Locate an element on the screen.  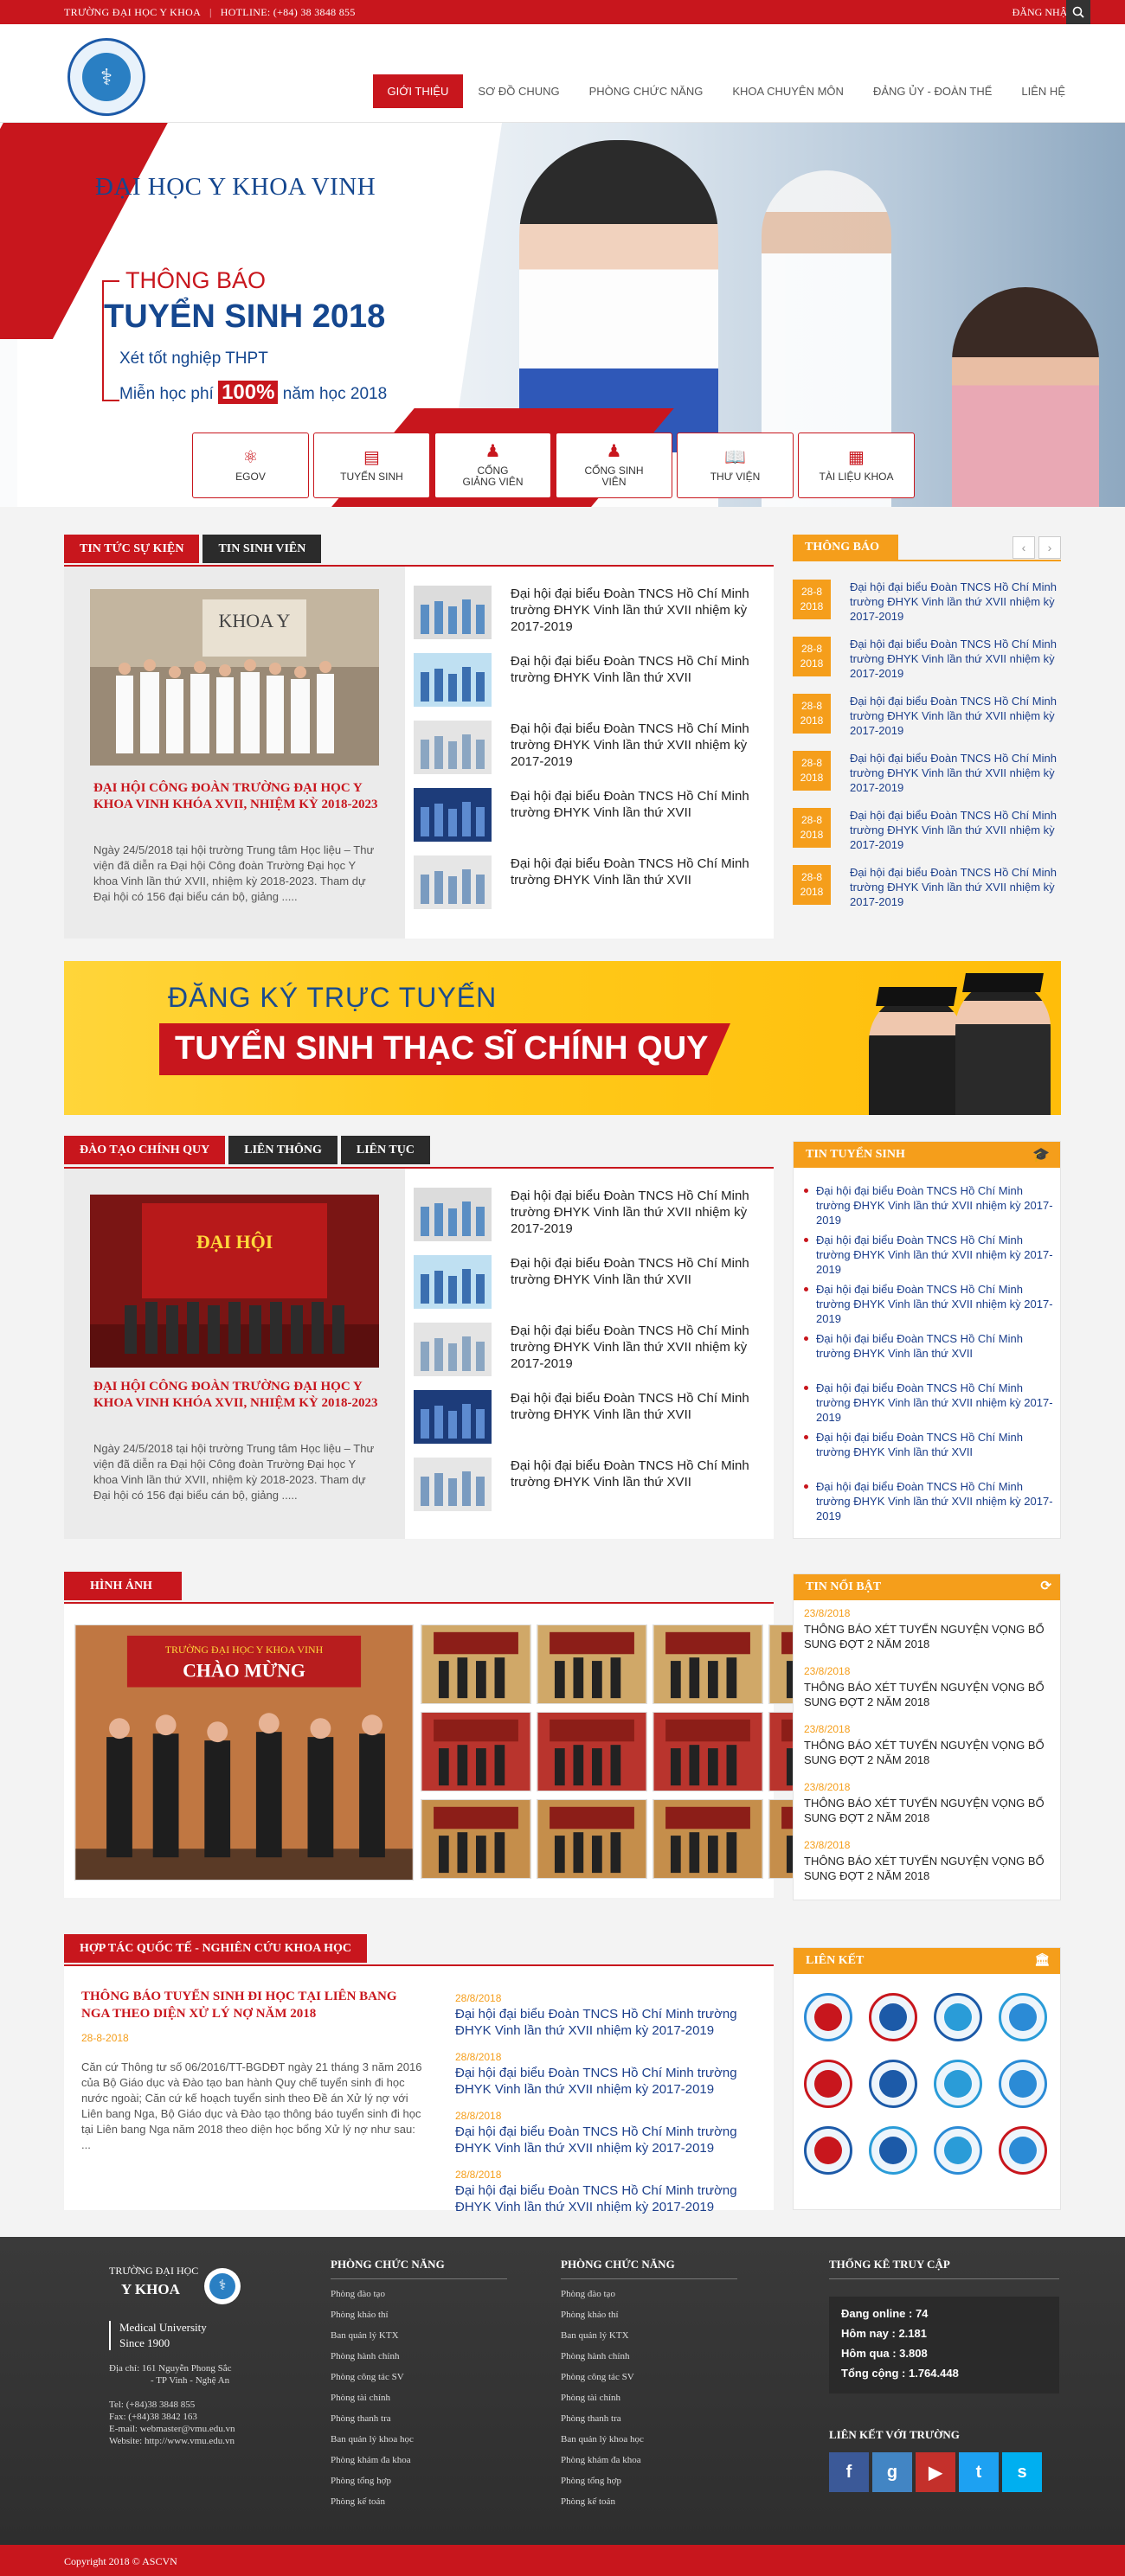
university-logo: ⚕ is located at coordinates (106, 77).